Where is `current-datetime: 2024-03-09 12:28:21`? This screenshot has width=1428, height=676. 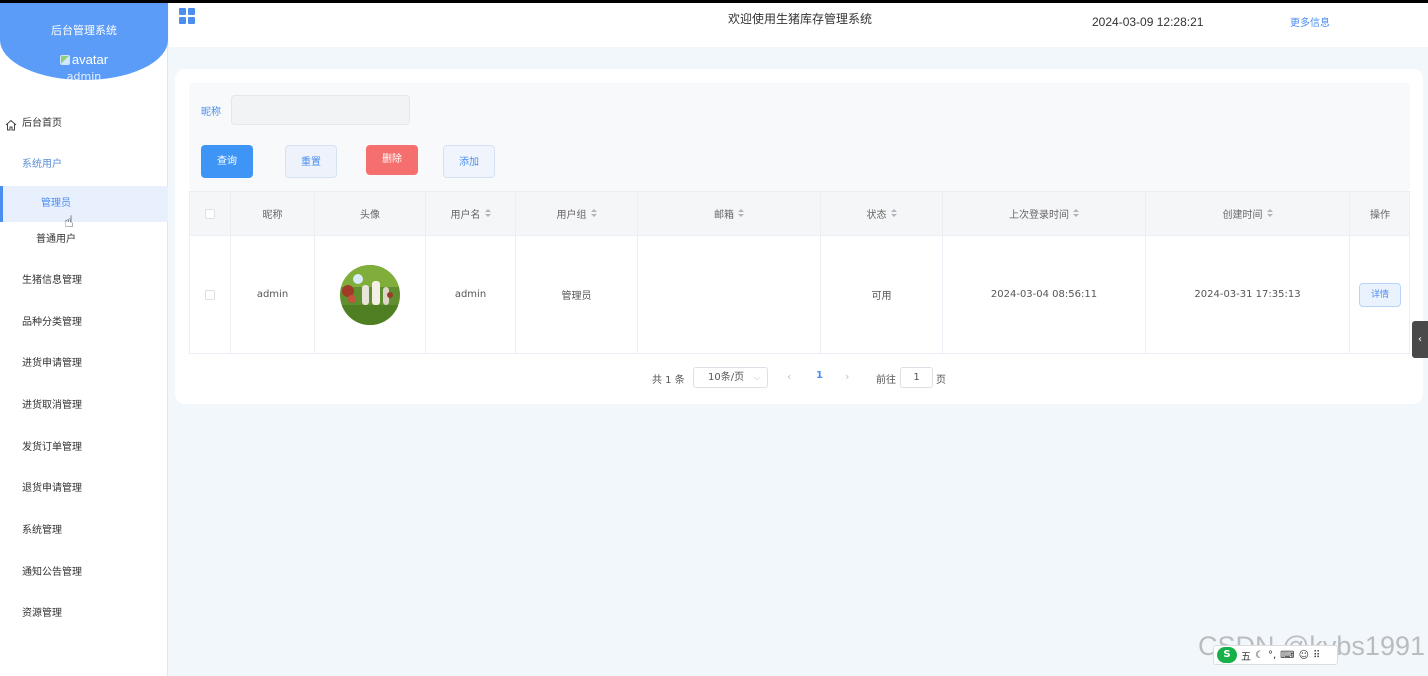 current-datetime: 2024-03-09 12:28:21 is located at coordinates (1148, 22).